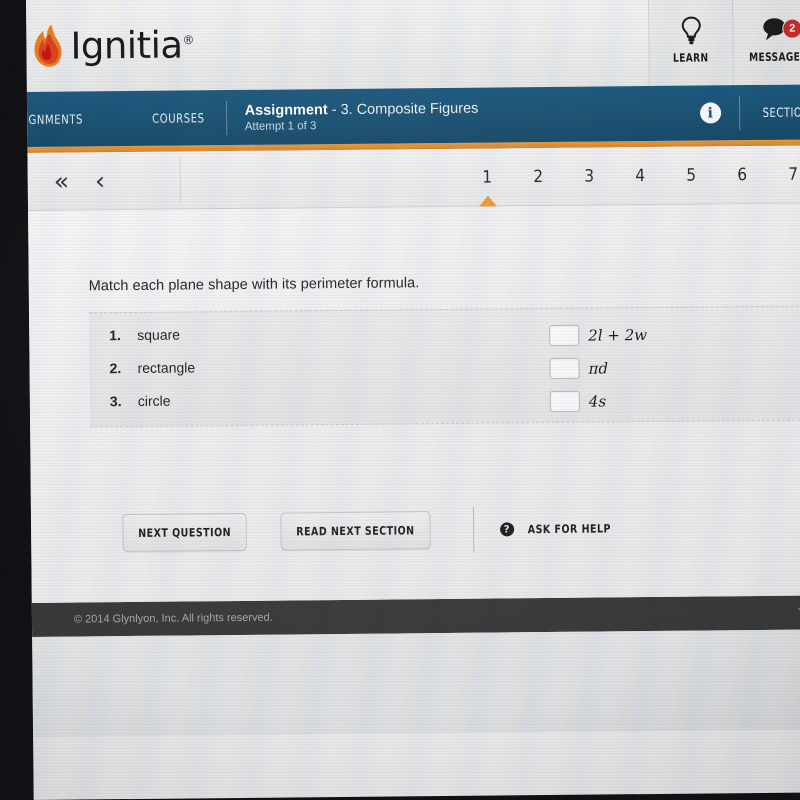  I want to click on ask-for-help-button: ? ASK FOR HELP, so click(557, 529).